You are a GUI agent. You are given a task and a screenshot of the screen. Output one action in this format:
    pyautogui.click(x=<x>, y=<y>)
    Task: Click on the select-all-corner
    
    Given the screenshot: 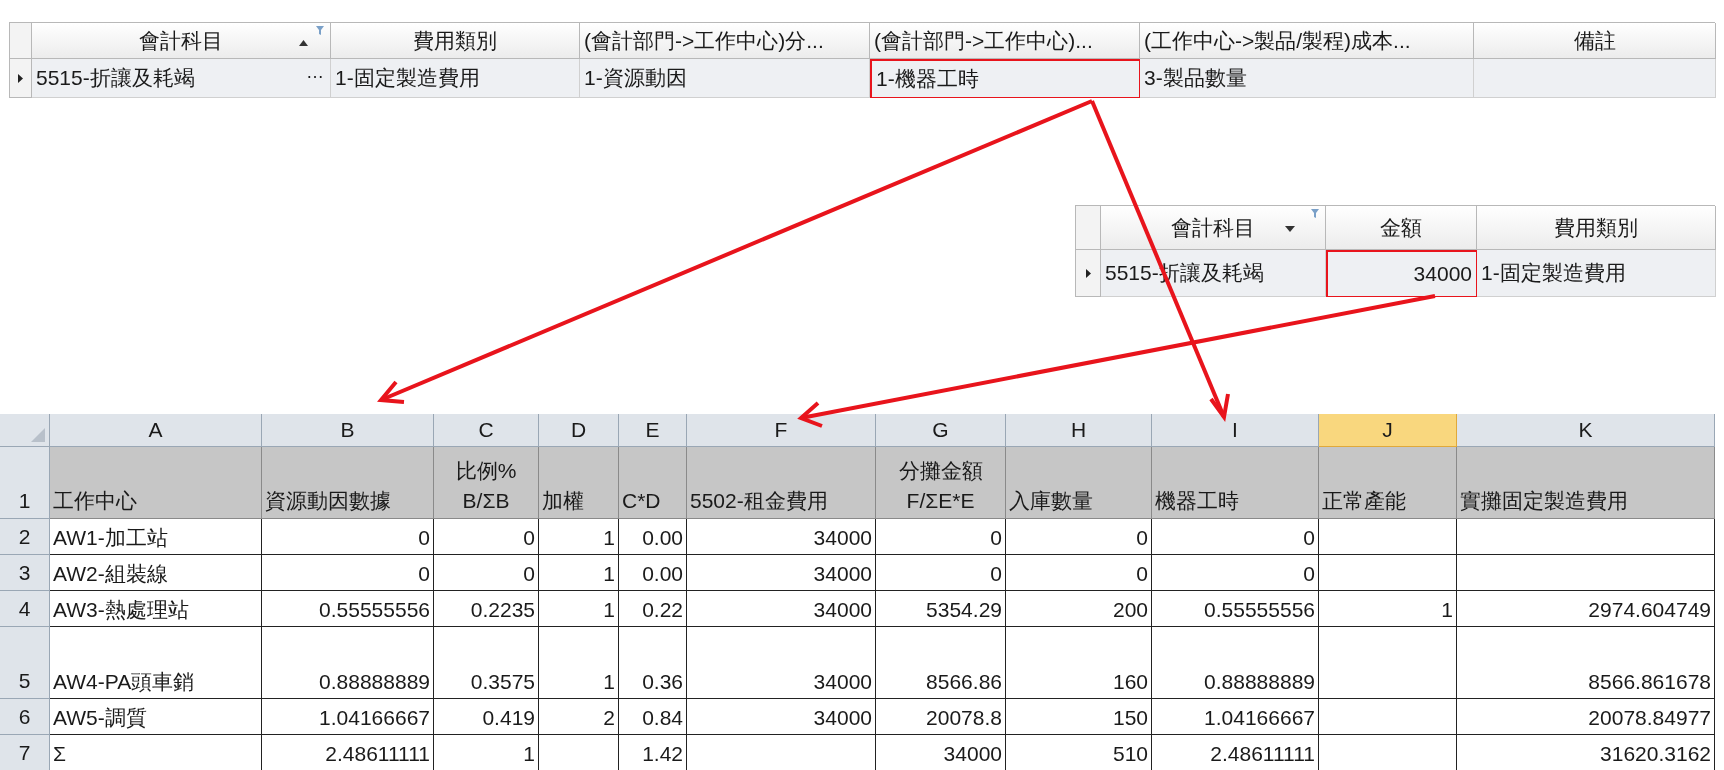 What is the action you would take?
    pyautogui.click(x=25, y=430)
    